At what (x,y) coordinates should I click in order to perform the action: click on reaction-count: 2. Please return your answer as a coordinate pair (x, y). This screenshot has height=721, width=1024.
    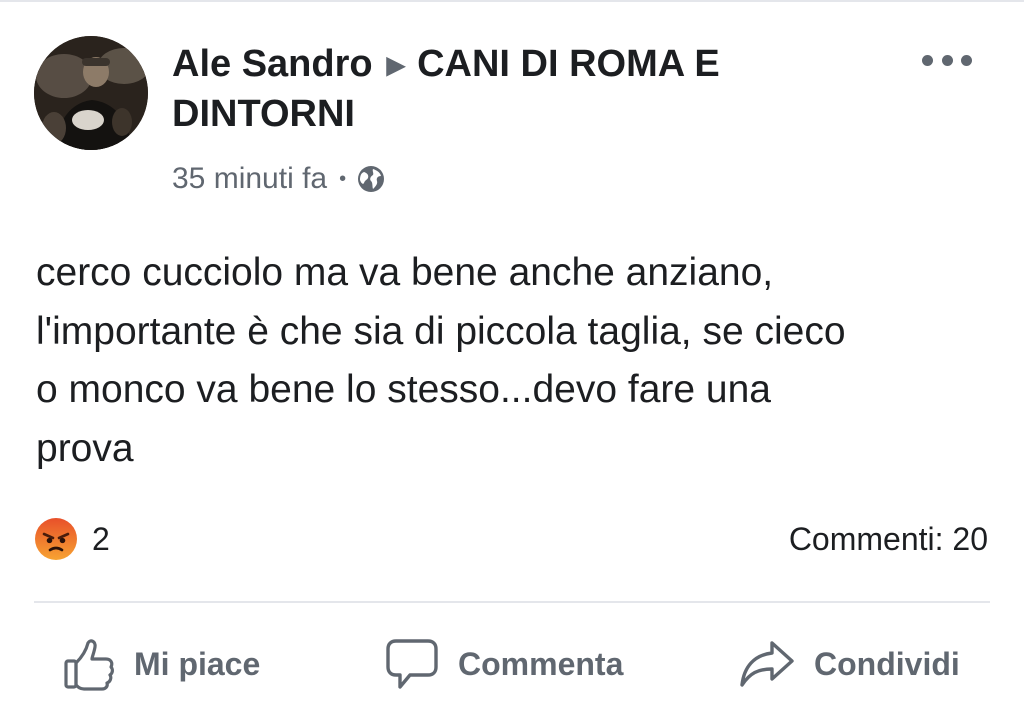
    Looking at the image, I should click on (101, 538).